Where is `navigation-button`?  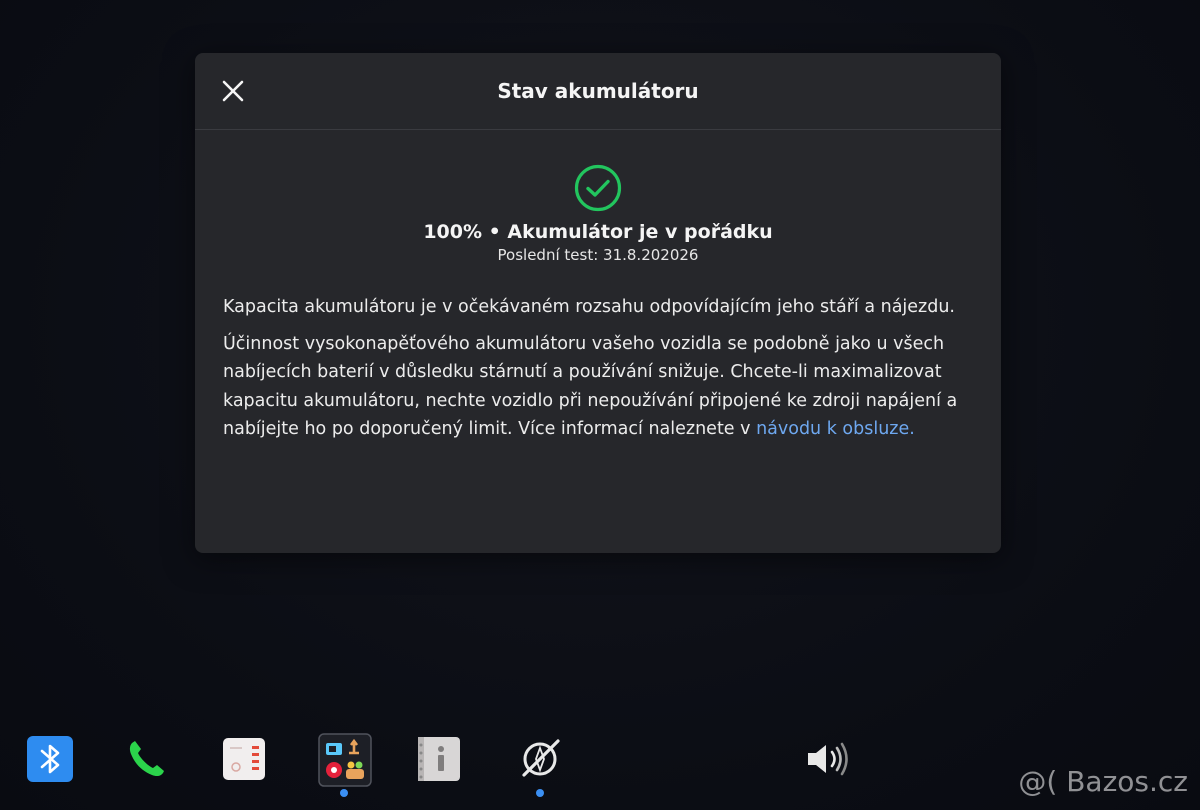
navigation-button is located at coordinates (540, 759).